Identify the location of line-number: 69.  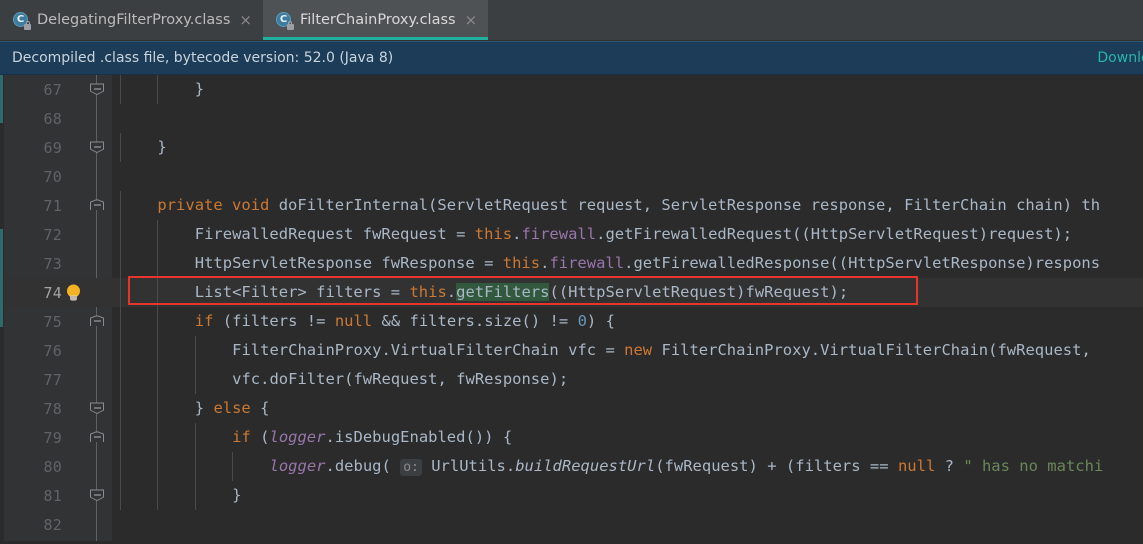
(52, 147).